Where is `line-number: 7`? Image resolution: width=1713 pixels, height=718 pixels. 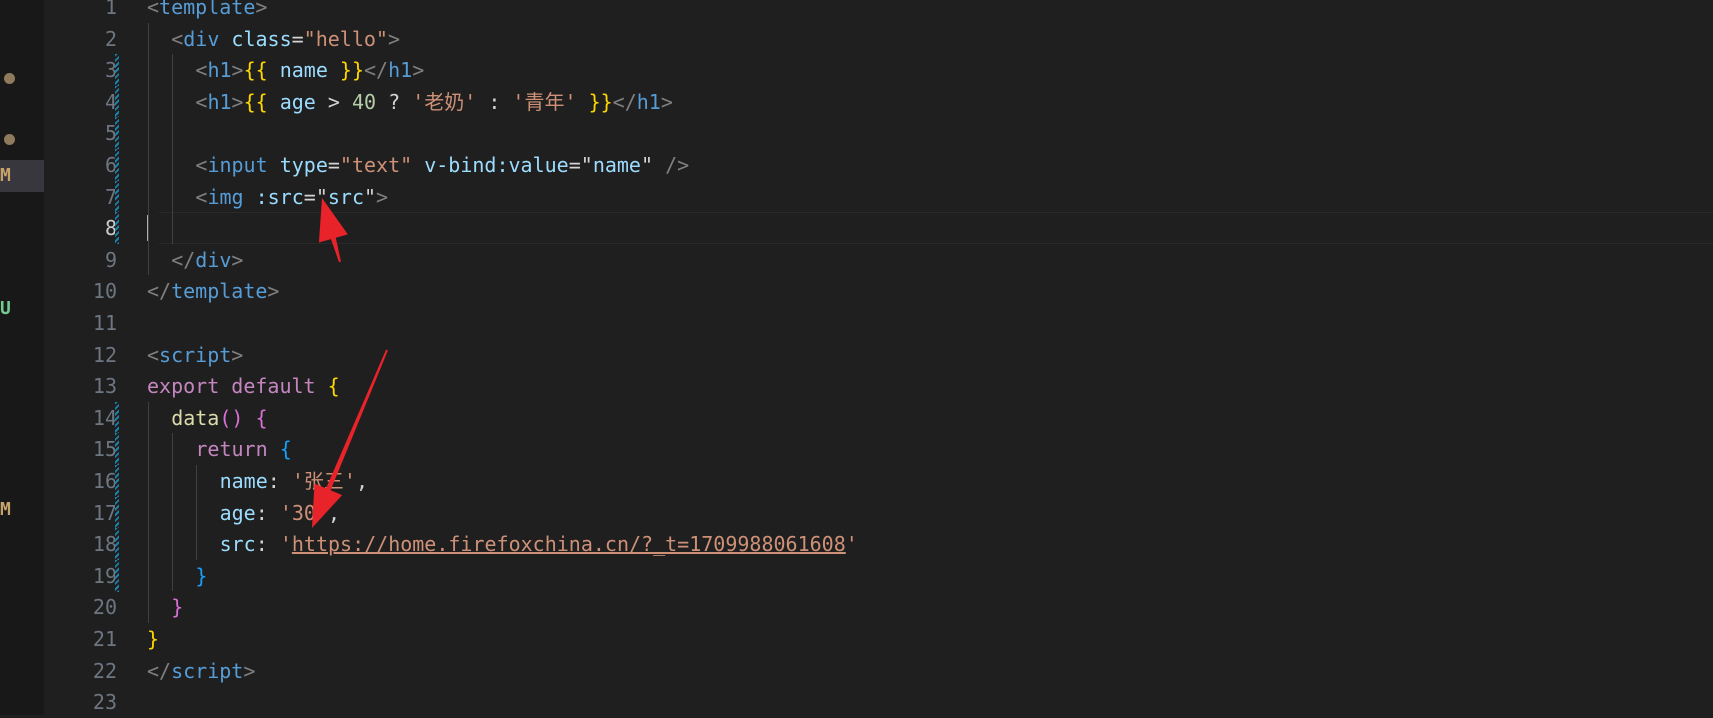 line-number: 7 is located at coordinates (110, 196).